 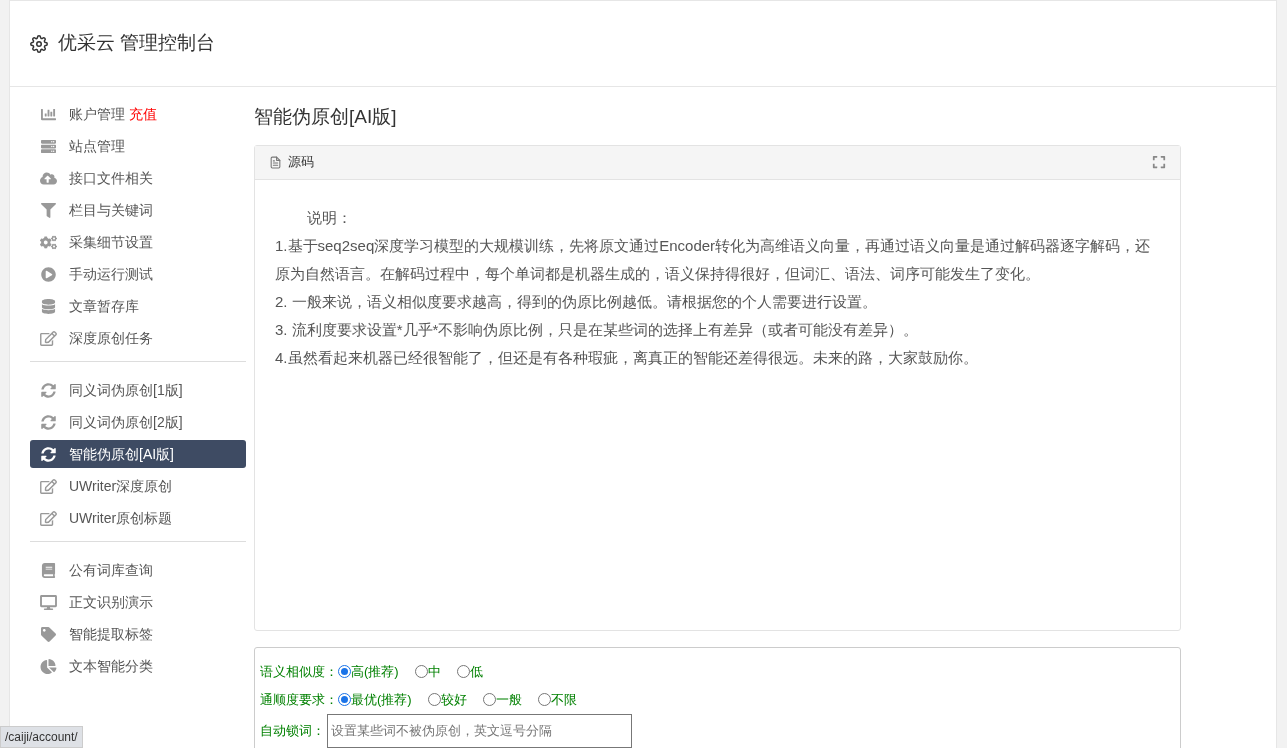 I want to click on field-label: 语义相似度：, so click(x=299, y=671).